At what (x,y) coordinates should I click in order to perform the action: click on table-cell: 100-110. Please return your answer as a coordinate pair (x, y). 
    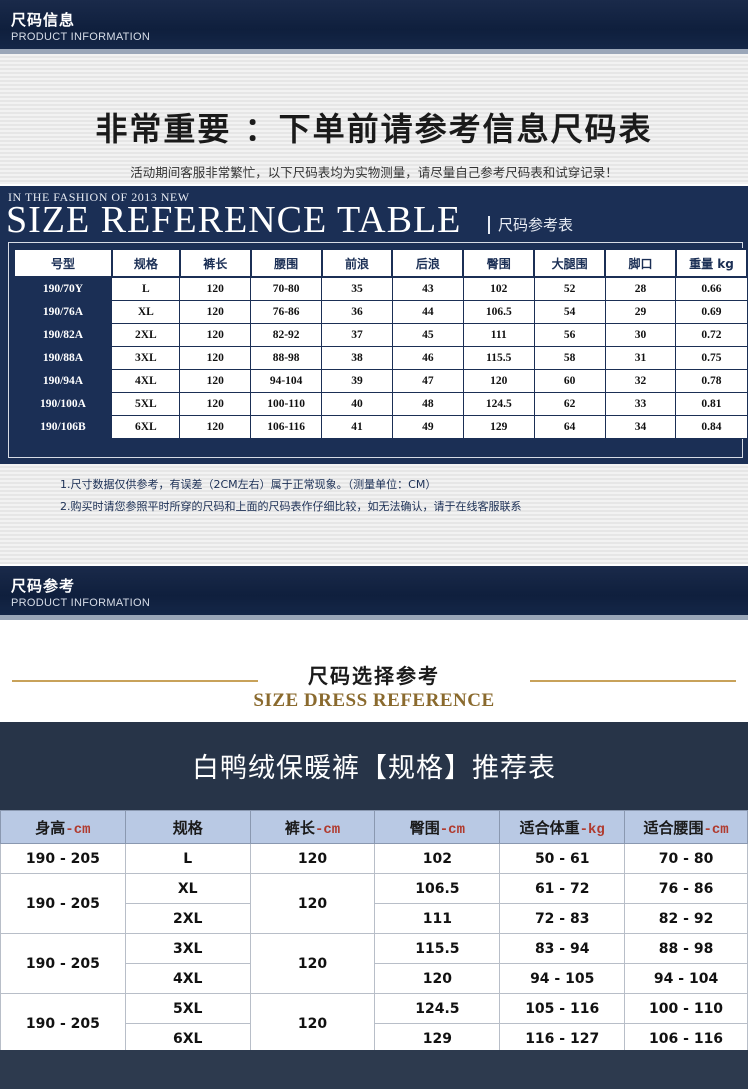
    Looking at the image, I should click on (286, 404).